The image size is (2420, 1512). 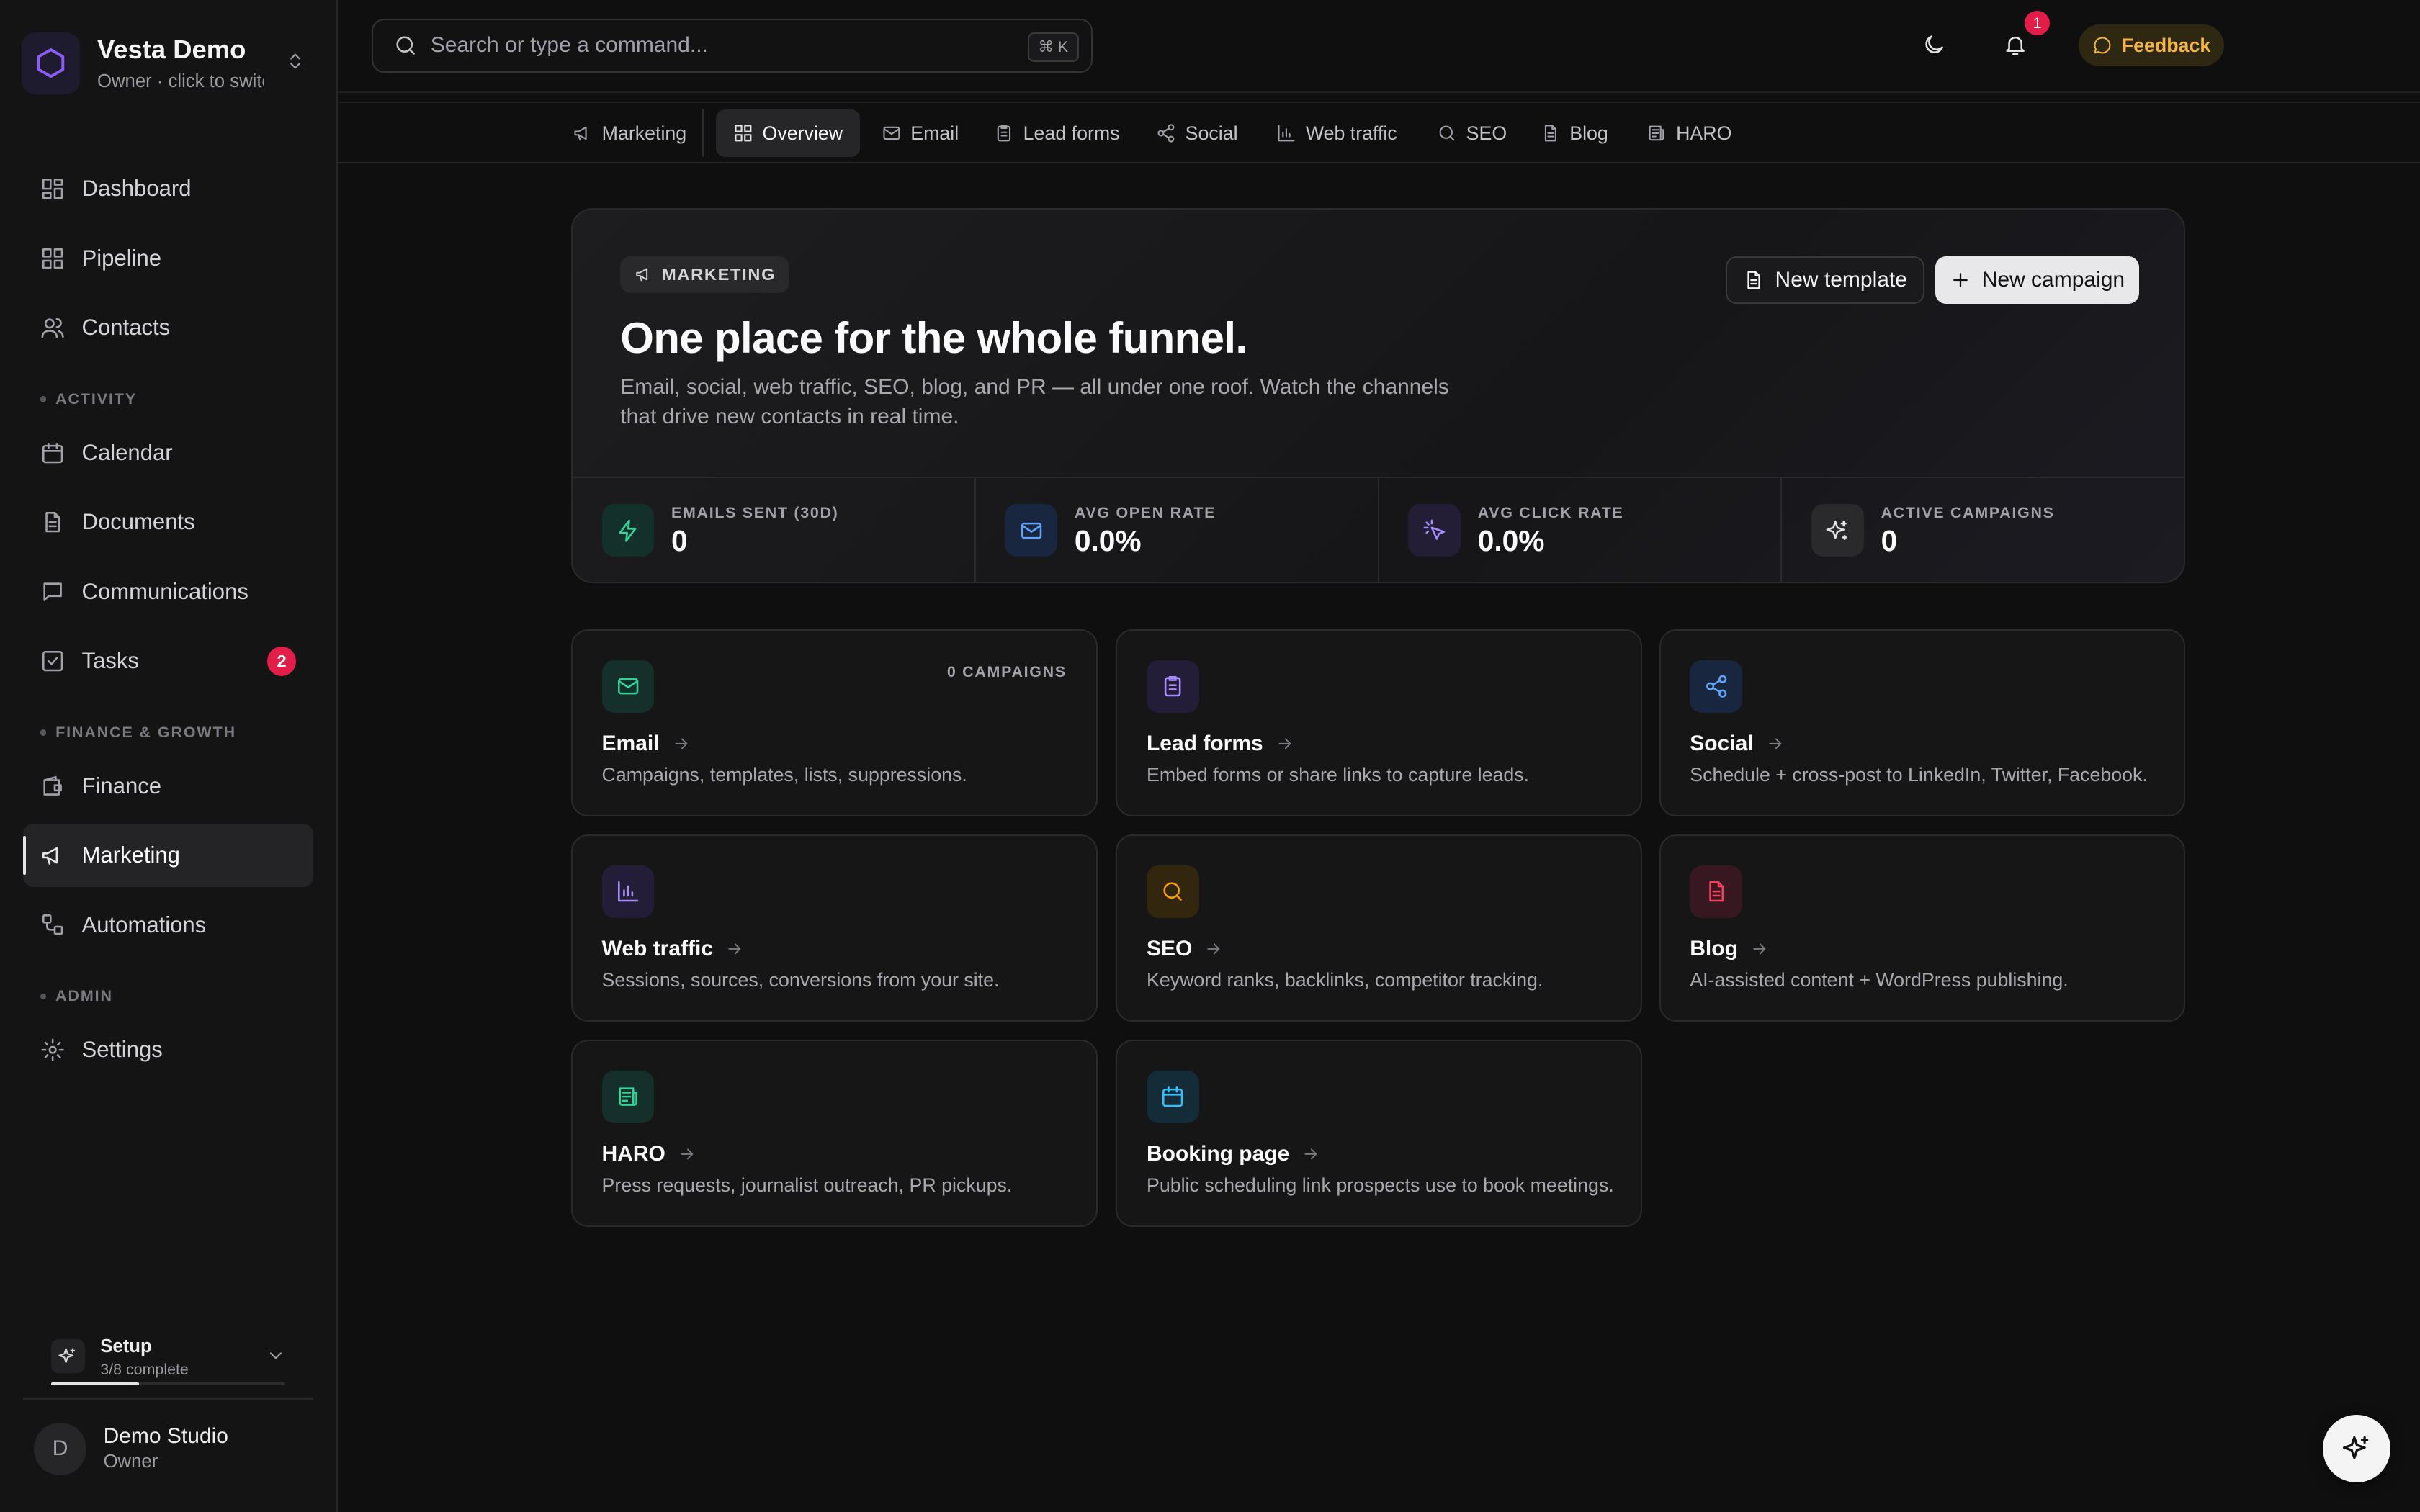 What do you see at coordinates (743, 133) in the screenshot?
I see `grid-icon` at bounding box center [743, 133].